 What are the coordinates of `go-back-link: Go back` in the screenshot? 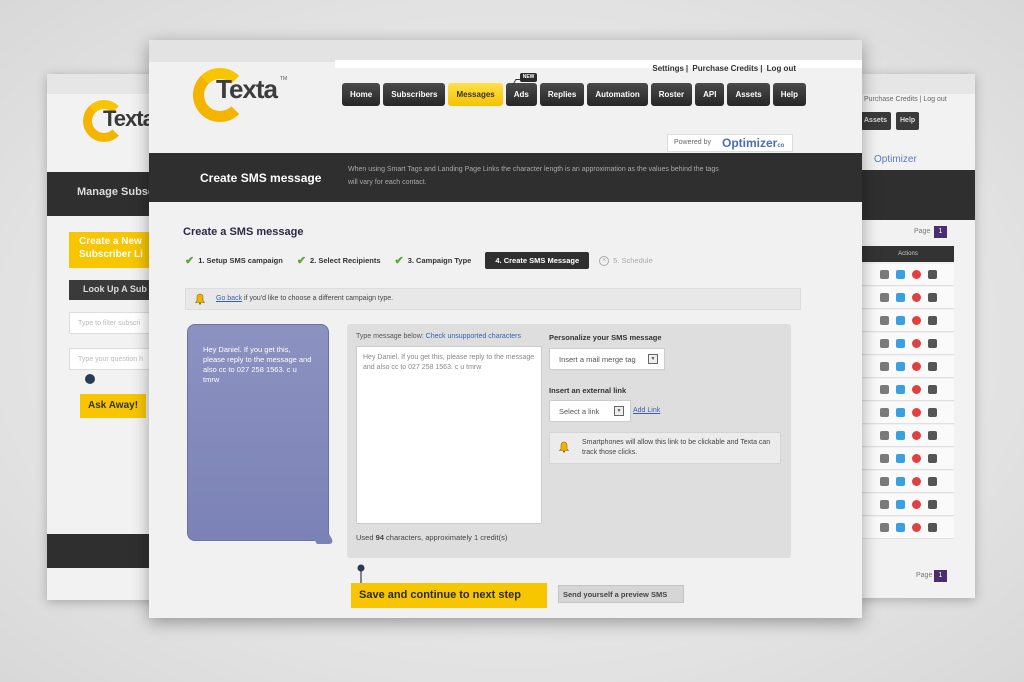 It's located at (229, 298).